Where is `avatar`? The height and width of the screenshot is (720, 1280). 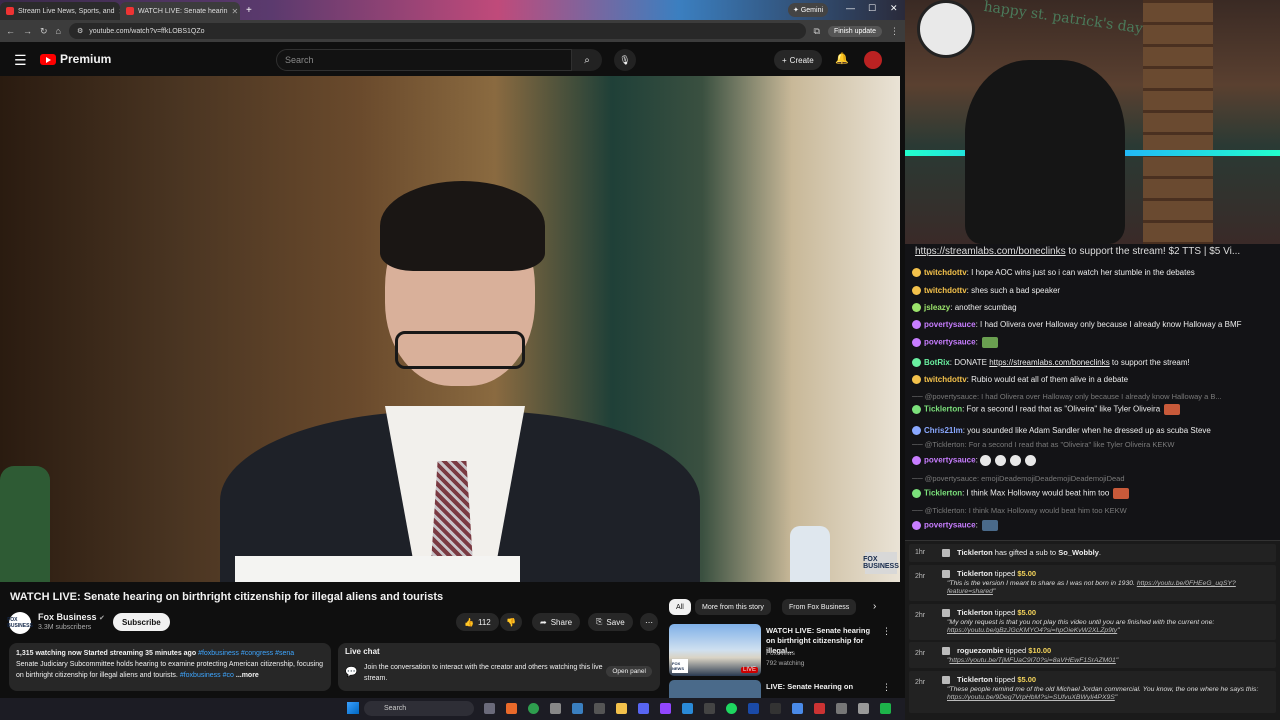
avatar is located at coordinates (873, 60).